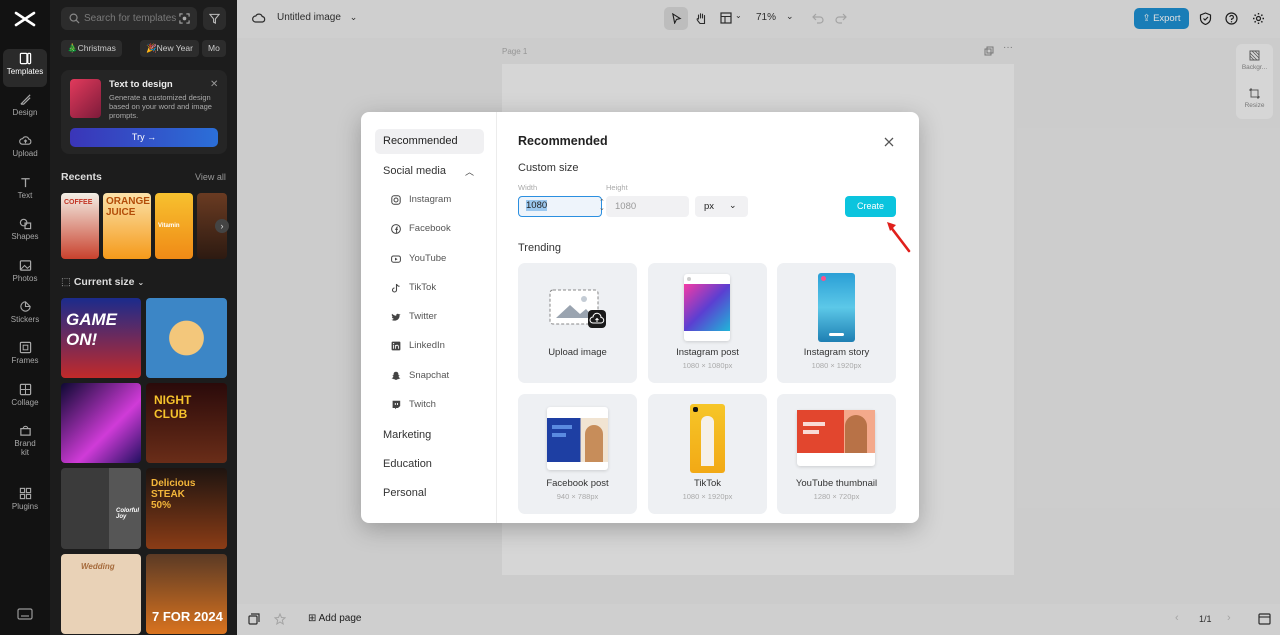 The image size is (1280, 635). Describe the element at coordinates (101, 338) in the screenshot. I see `template-tile: GAME ON!` at that location.